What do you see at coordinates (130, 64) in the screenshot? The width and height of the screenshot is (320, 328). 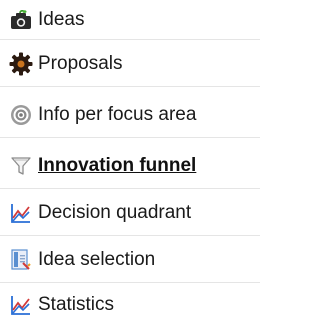 I see `menu-item-proposals: Proposals` at bounding box center [130, 64].